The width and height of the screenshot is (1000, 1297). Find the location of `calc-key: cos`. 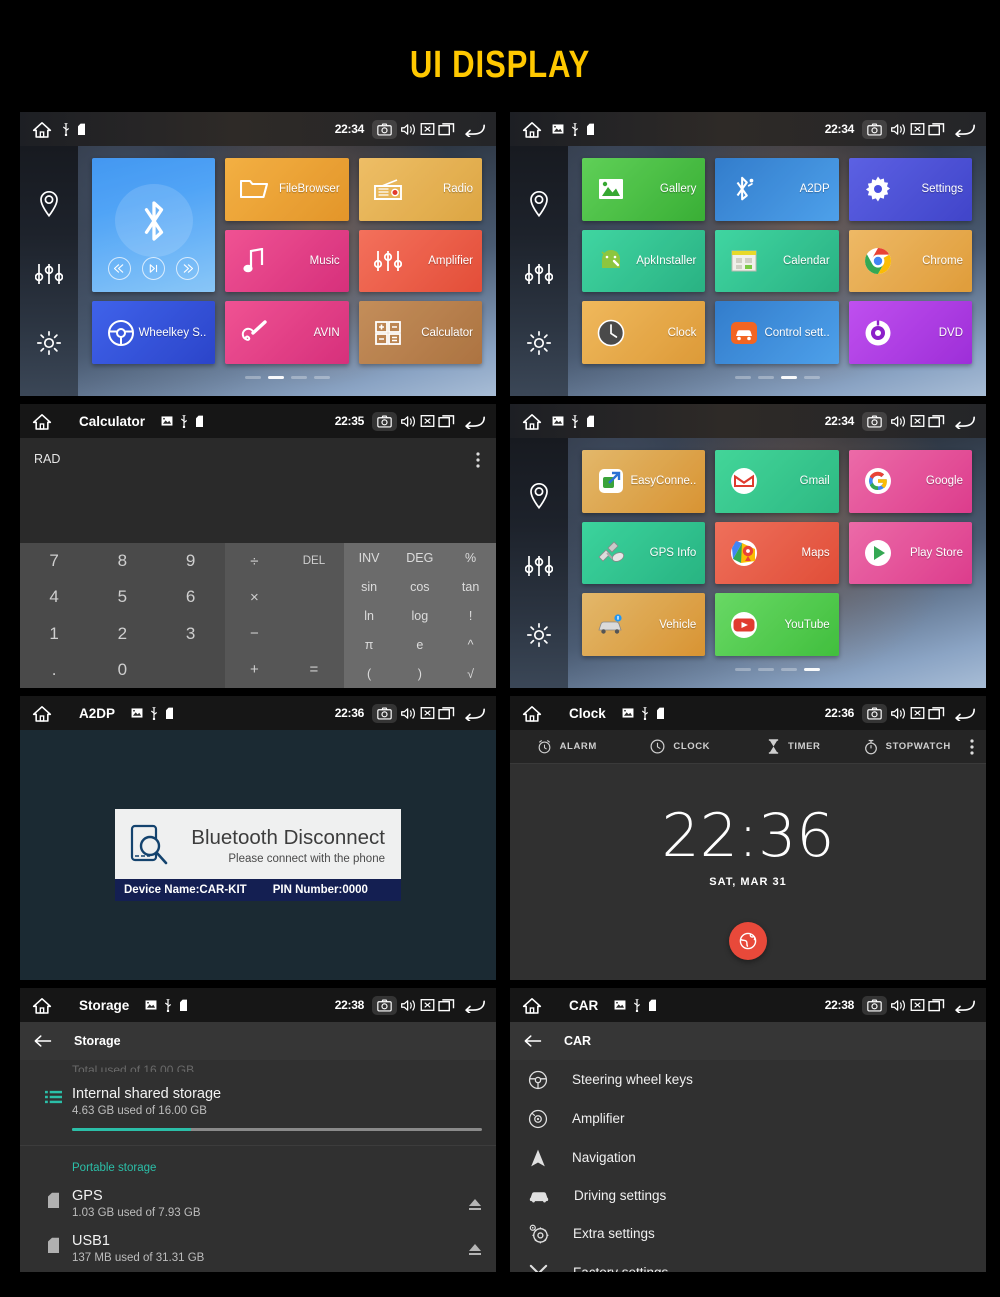

calc-key: cos is located at coordinates (419, 586).